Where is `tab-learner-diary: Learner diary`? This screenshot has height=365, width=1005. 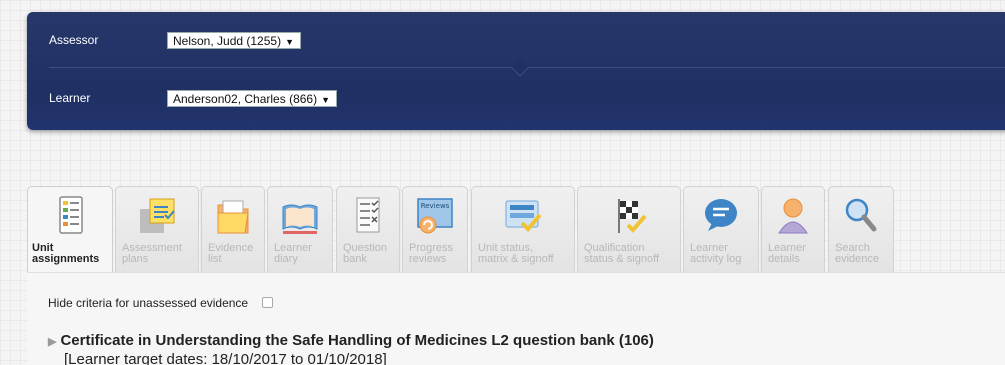 tab-learner-diary: Learner diary is located at coordinates (300, 229).